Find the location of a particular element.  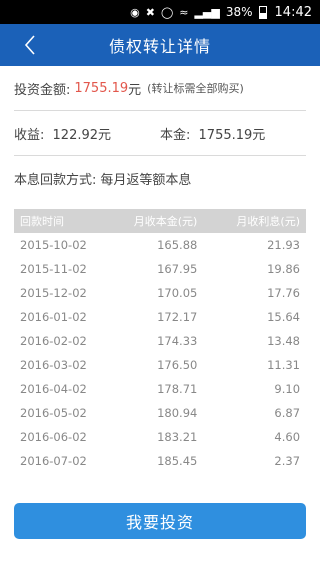

table-row: 2016-02-02 174.33 13.48 is located at coordinates (160, 341).